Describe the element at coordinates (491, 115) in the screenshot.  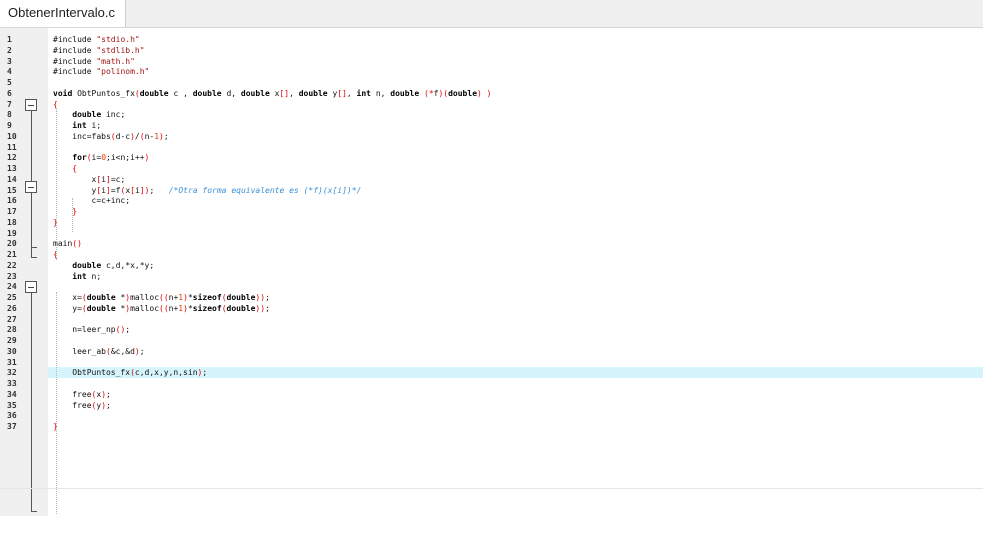
I see `code-line: 8 double inc;` at that location.